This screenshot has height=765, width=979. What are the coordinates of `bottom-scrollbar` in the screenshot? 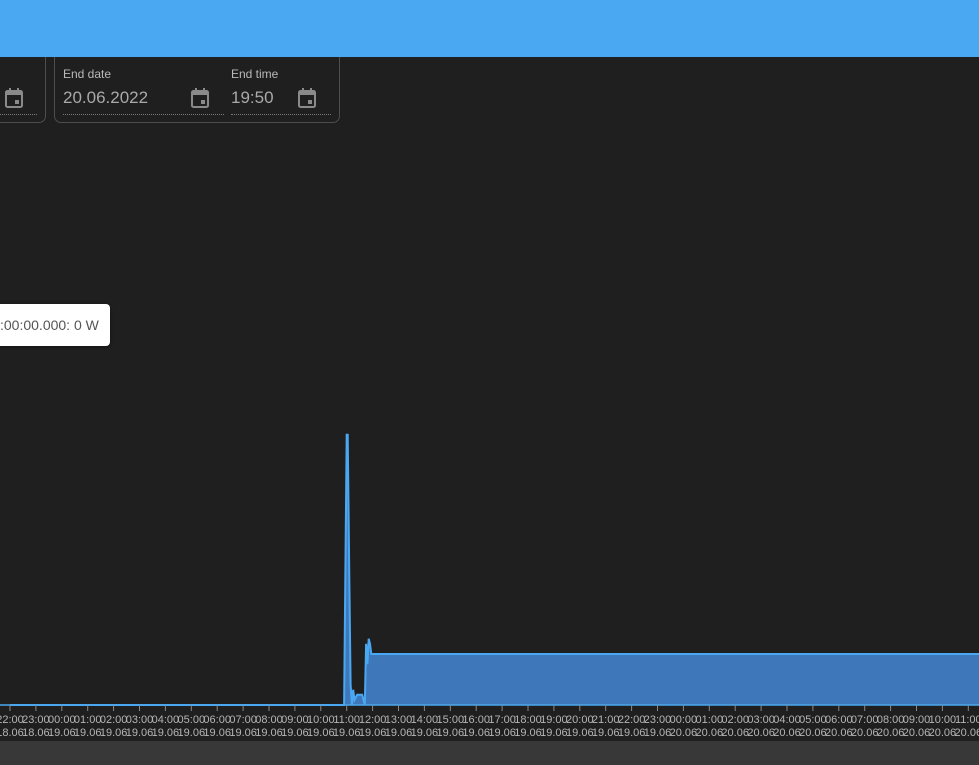 It's located at (489, 753).